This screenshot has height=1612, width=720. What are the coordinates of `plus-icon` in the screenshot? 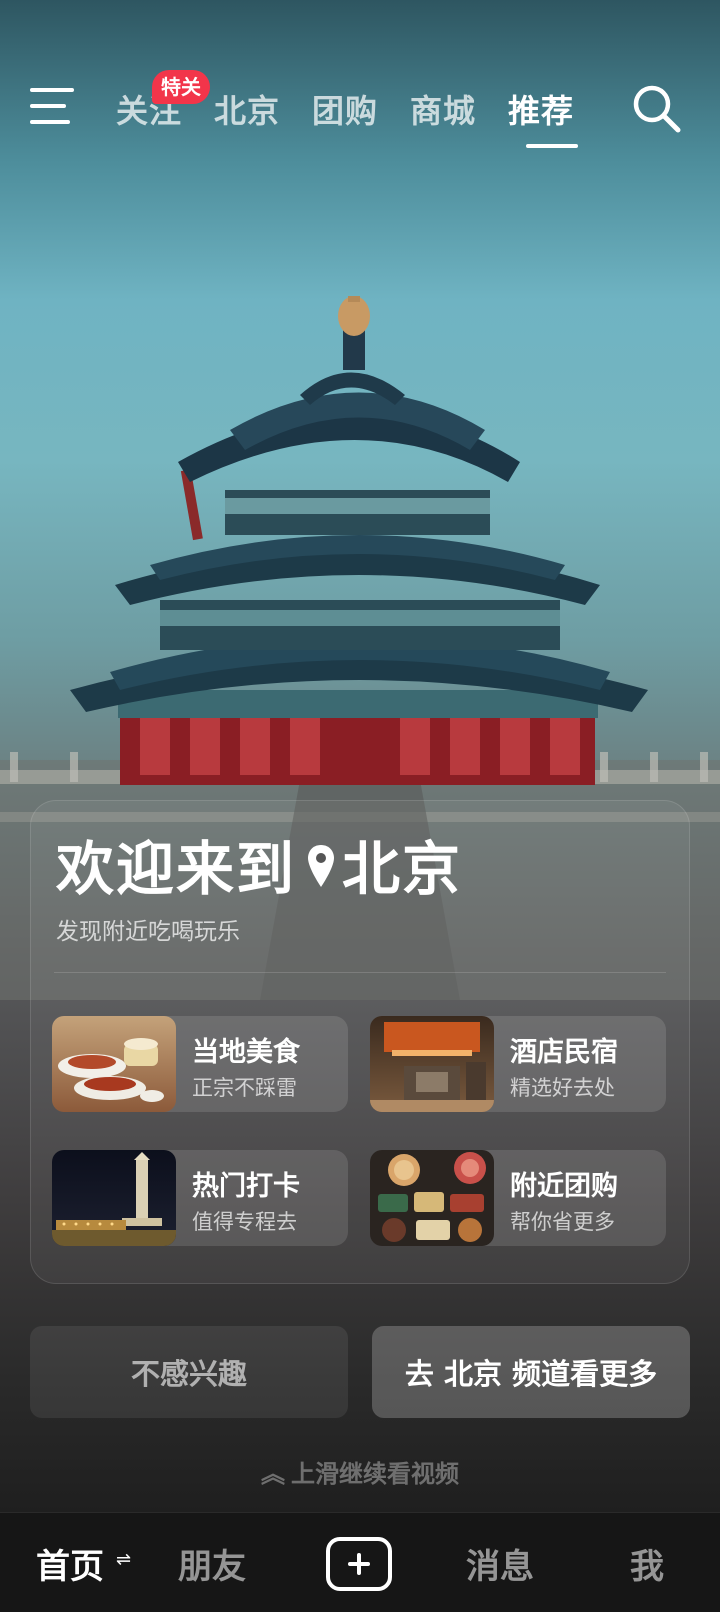 It's located at (359, 1564).